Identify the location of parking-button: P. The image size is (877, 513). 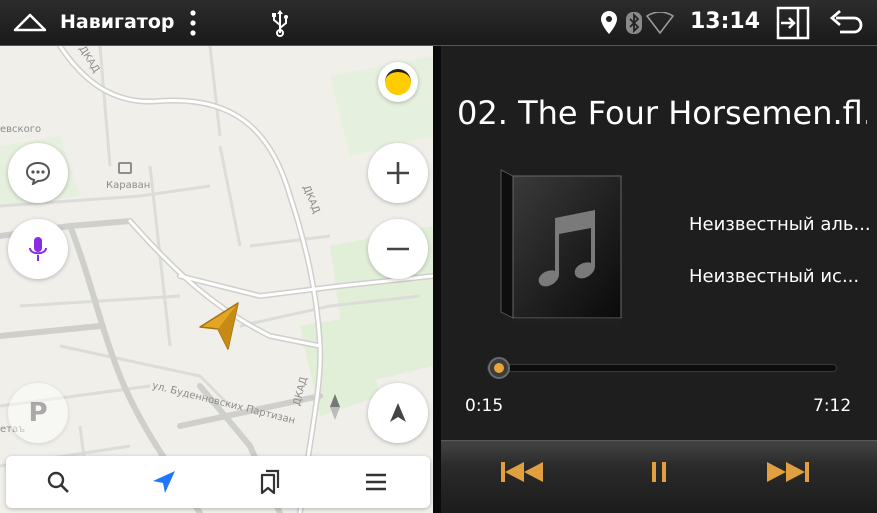
(38, 413).